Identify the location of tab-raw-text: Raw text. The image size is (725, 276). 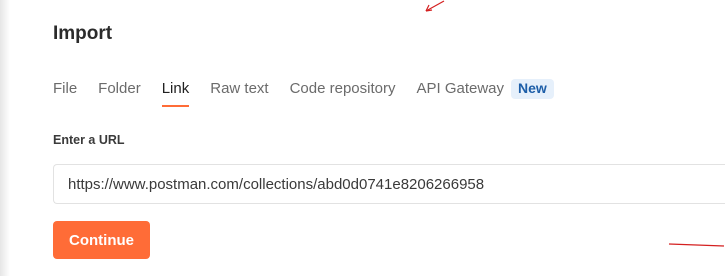
(239, 93).